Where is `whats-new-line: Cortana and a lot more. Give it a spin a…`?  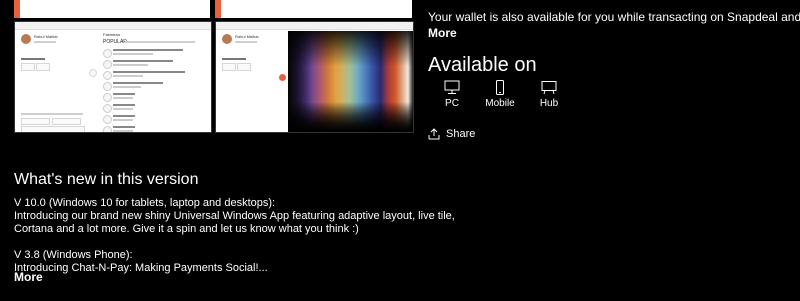
whats-new-line: Cortana and a lot more. Give it a spin a… is located at coordinates (186, 229).